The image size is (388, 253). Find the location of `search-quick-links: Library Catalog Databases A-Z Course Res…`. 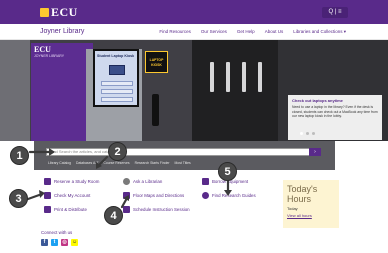

search-quick-links: Library Catalog Databases A-Z Course Res… is located at coordinates (119, 163).